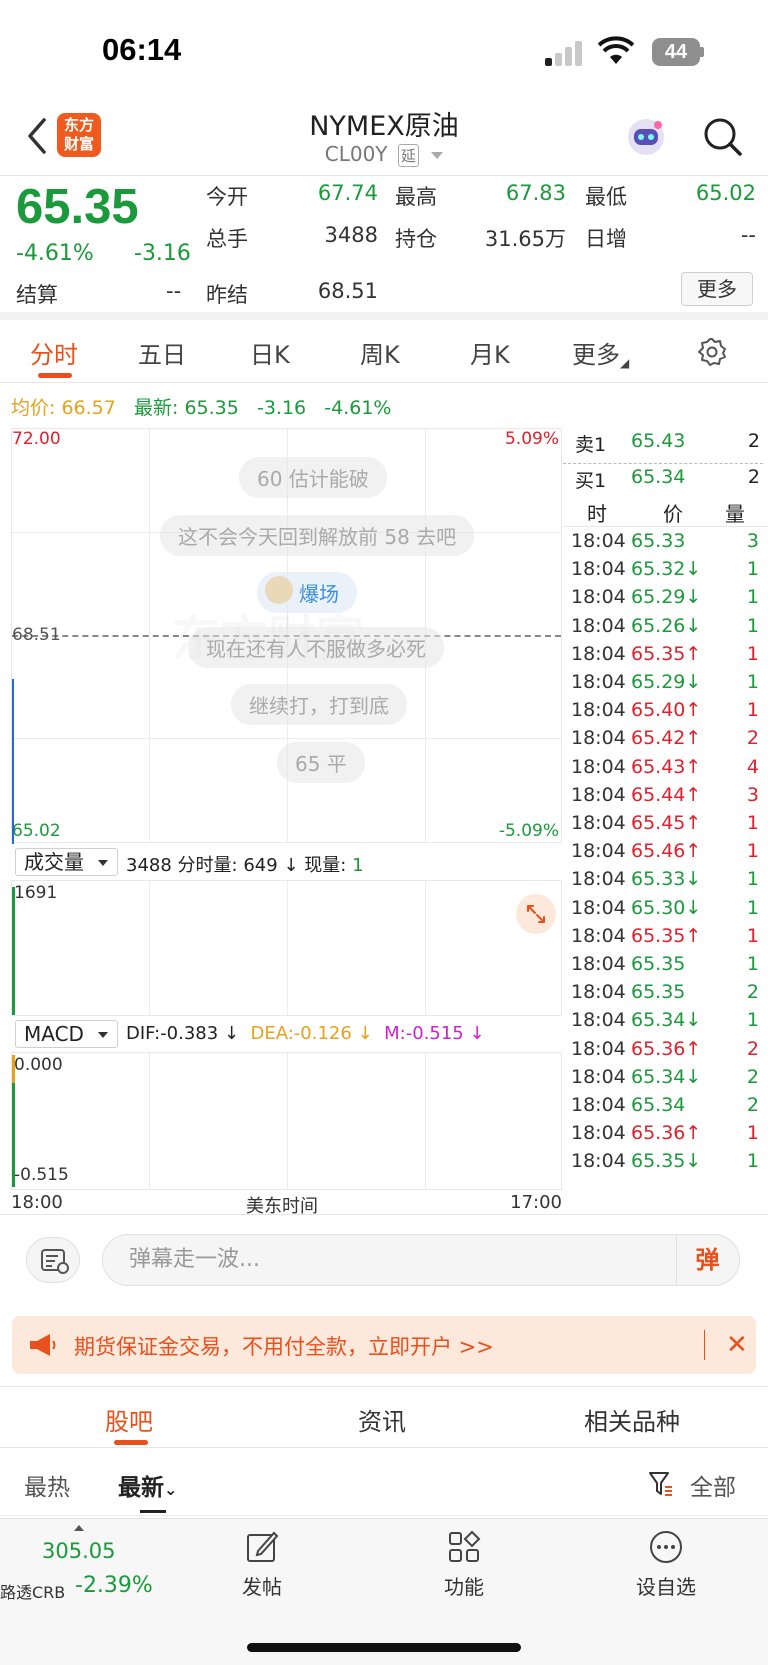 The width and height of the screenshot is (768, 1665). I want to click on battery-icon: 44, so click(676, 52).